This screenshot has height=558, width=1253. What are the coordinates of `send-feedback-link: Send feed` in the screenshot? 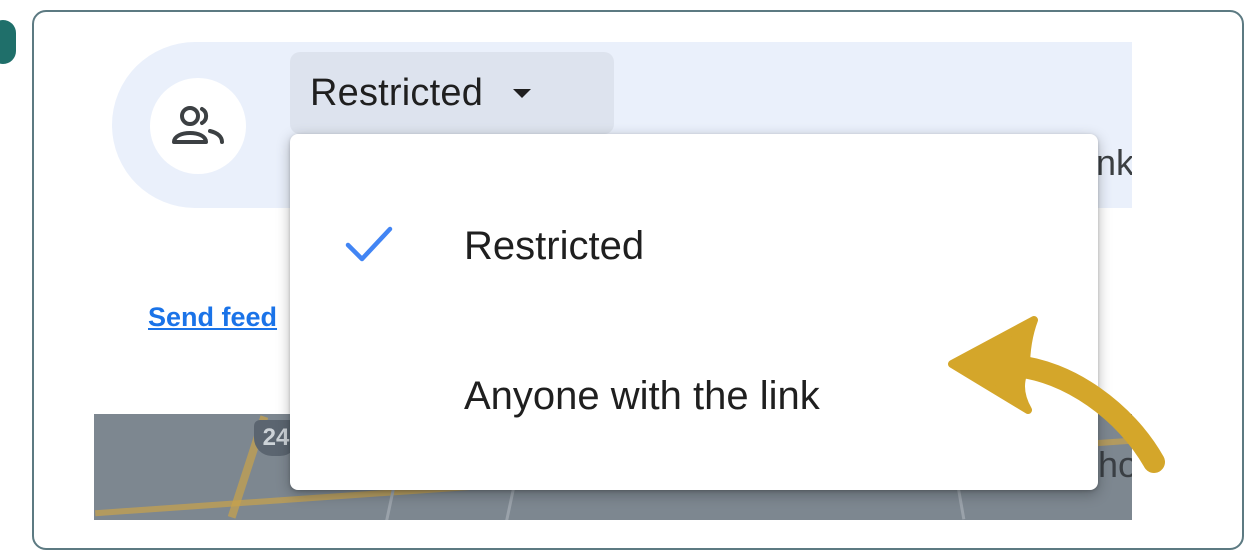 It's located at (212, 317).